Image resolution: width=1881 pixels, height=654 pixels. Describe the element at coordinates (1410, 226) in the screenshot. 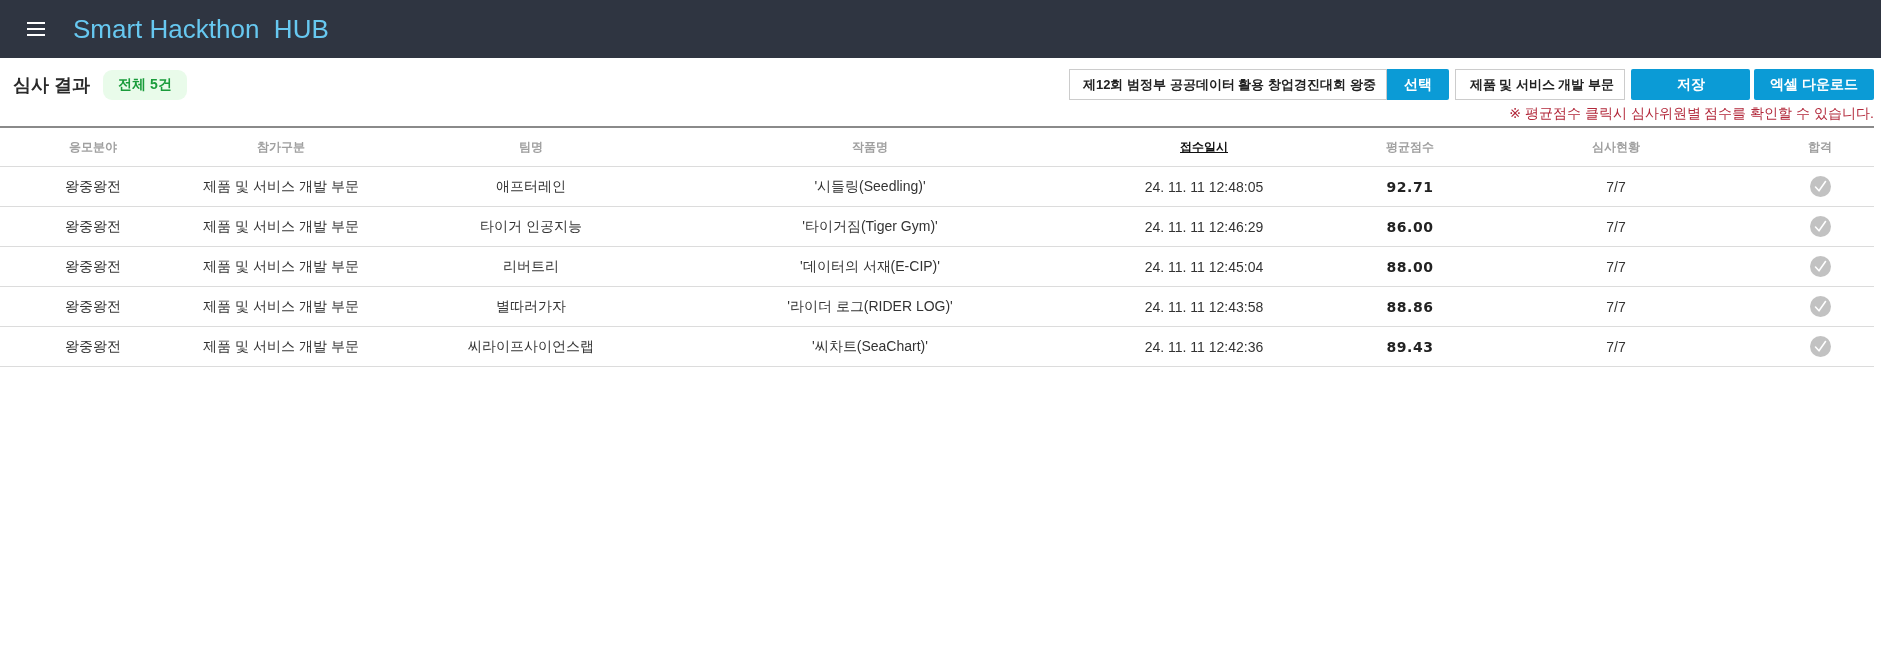

I see `average-score-link: 86.00` at that location.